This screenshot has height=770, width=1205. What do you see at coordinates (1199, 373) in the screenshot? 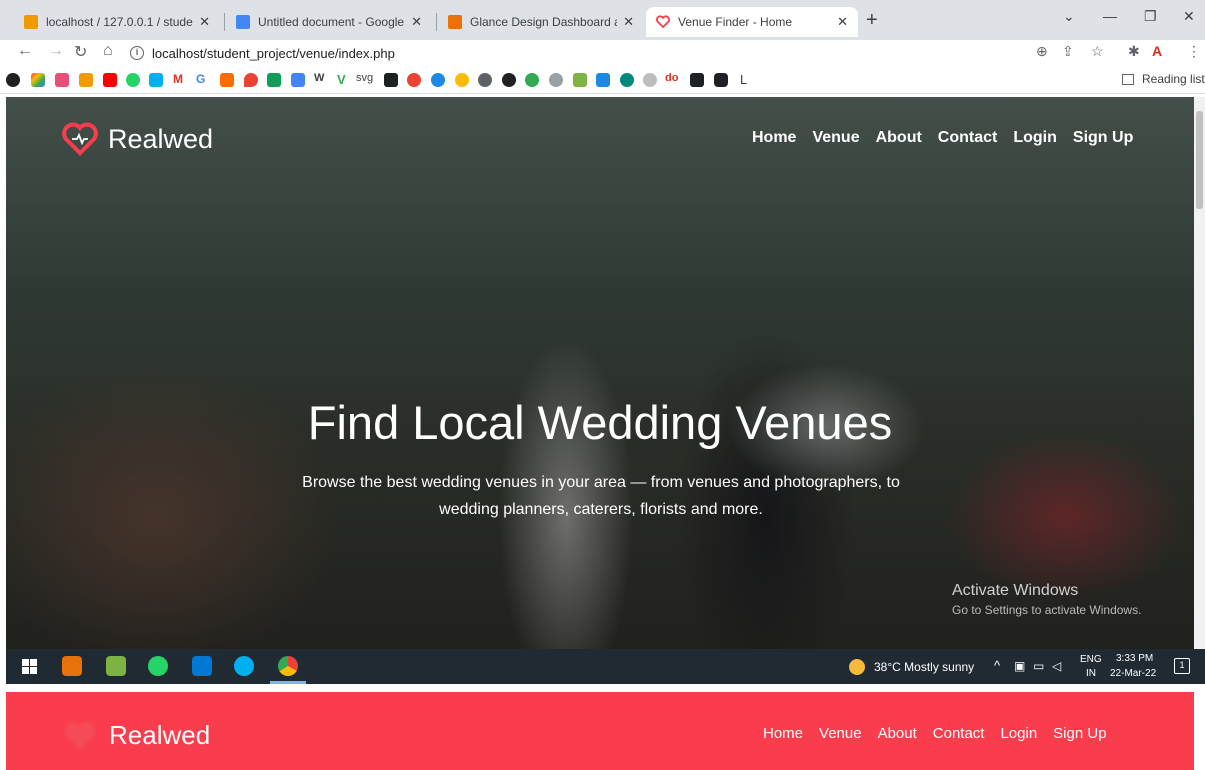
I see `page-scrollbar` at bounding box center [1199, 373].